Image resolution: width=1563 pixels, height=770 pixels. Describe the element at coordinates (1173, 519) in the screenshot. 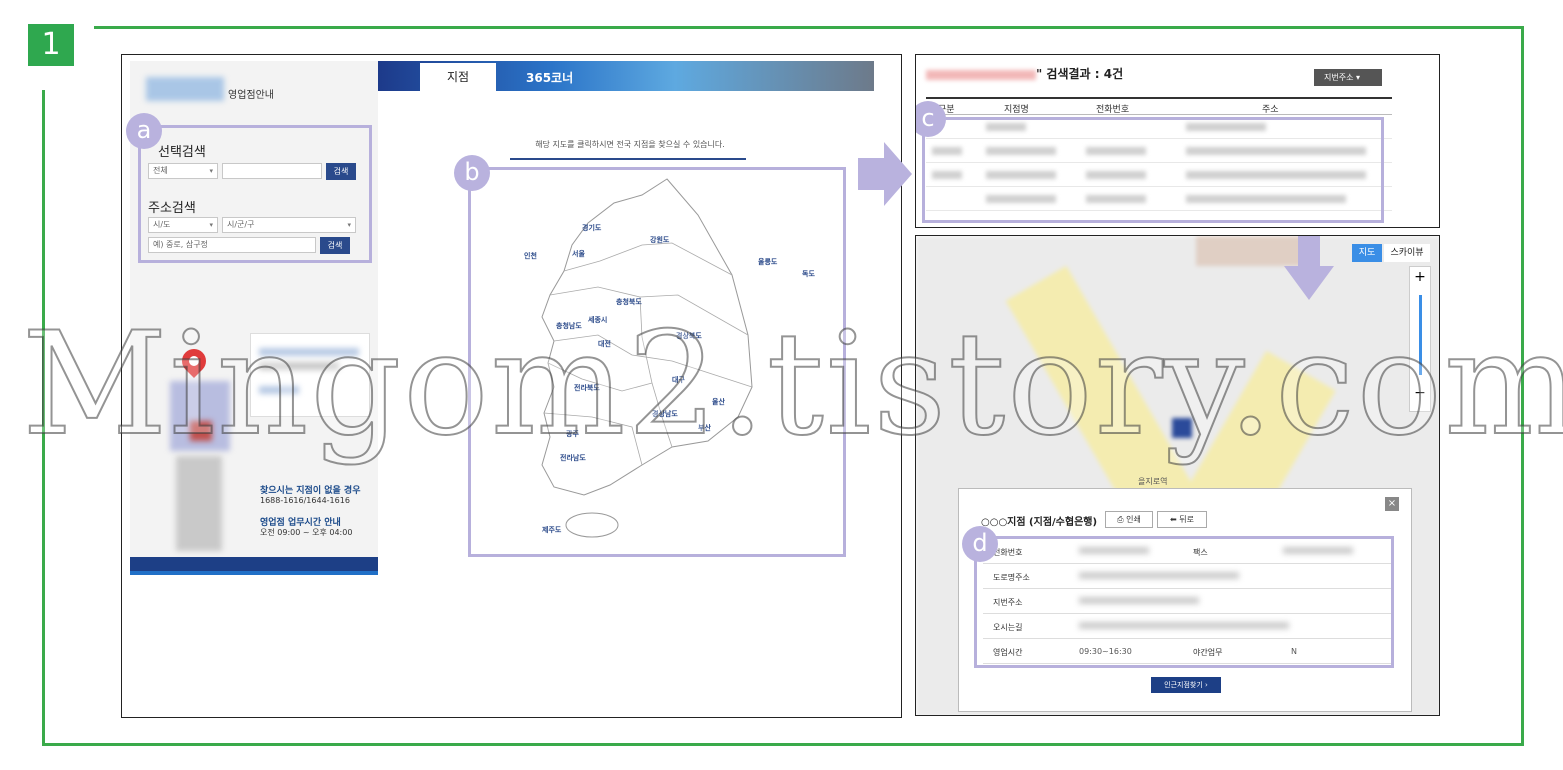

I see `back-arrow-icon: ⬅` at that location.